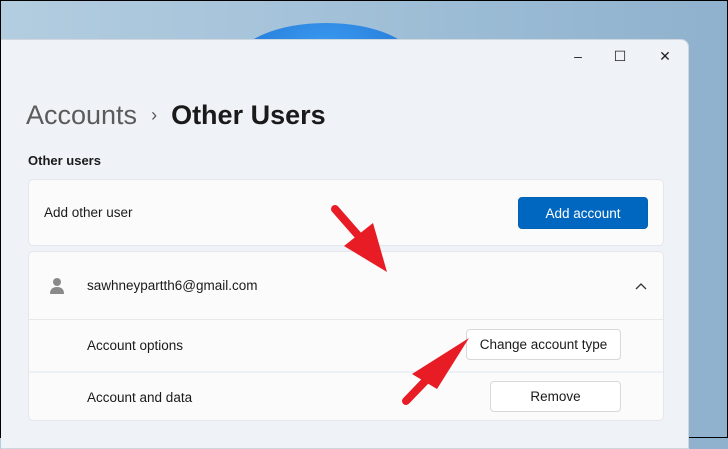 The image size is (728, 449). What do you see at coordinates (400, 305) in the screenshot?
I see `annotation-arrows` at bounding box center [400, 305].